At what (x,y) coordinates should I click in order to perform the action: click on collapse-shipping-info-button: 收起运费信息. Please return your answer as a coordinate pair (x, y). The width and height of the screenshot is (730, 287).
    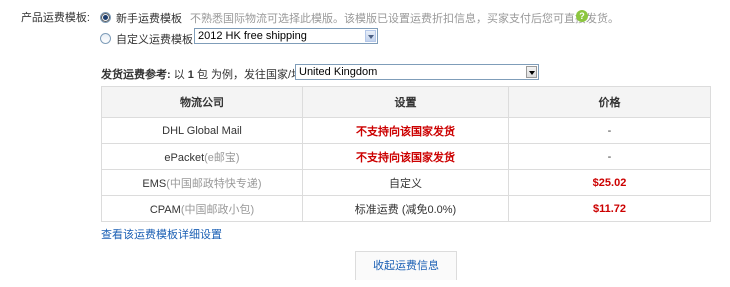
    Looking at the image, I should click on (406, 265).